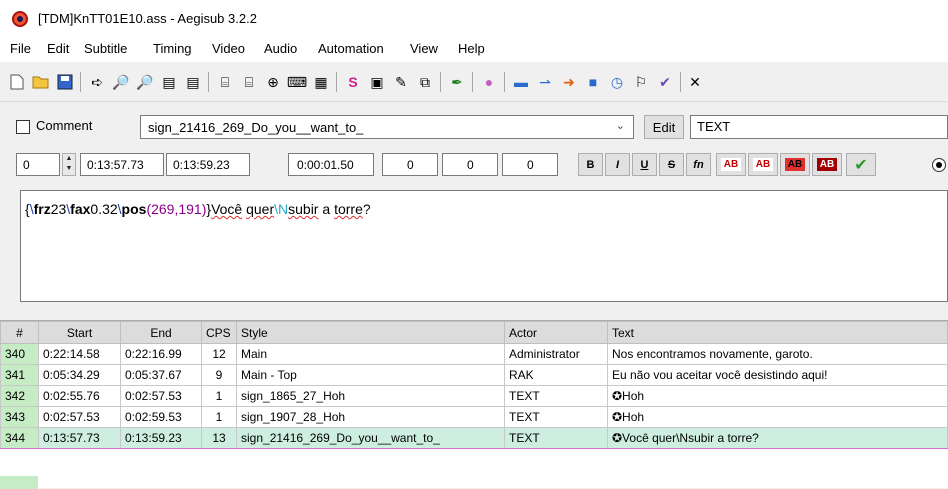  I want to click on italic-button: I, so click(617, 164).